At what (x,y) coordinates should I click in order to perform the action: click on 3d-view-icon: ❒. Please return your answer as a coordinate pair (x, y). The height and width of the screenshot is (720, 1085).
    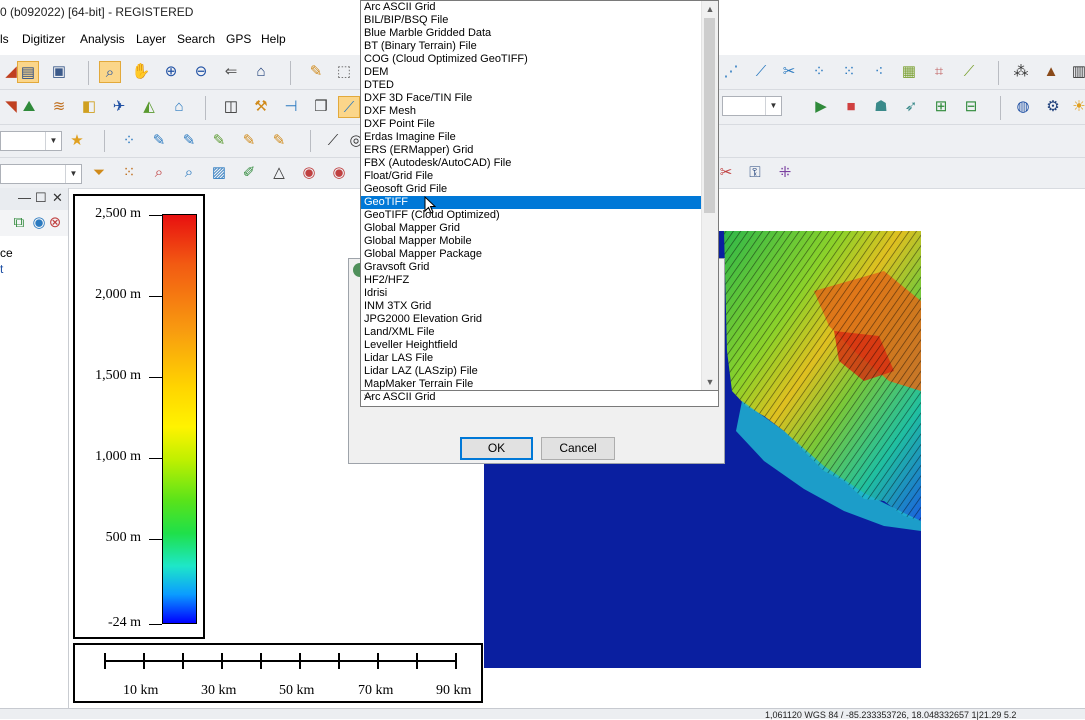
    Looking at the image, I should click on (321, 107).